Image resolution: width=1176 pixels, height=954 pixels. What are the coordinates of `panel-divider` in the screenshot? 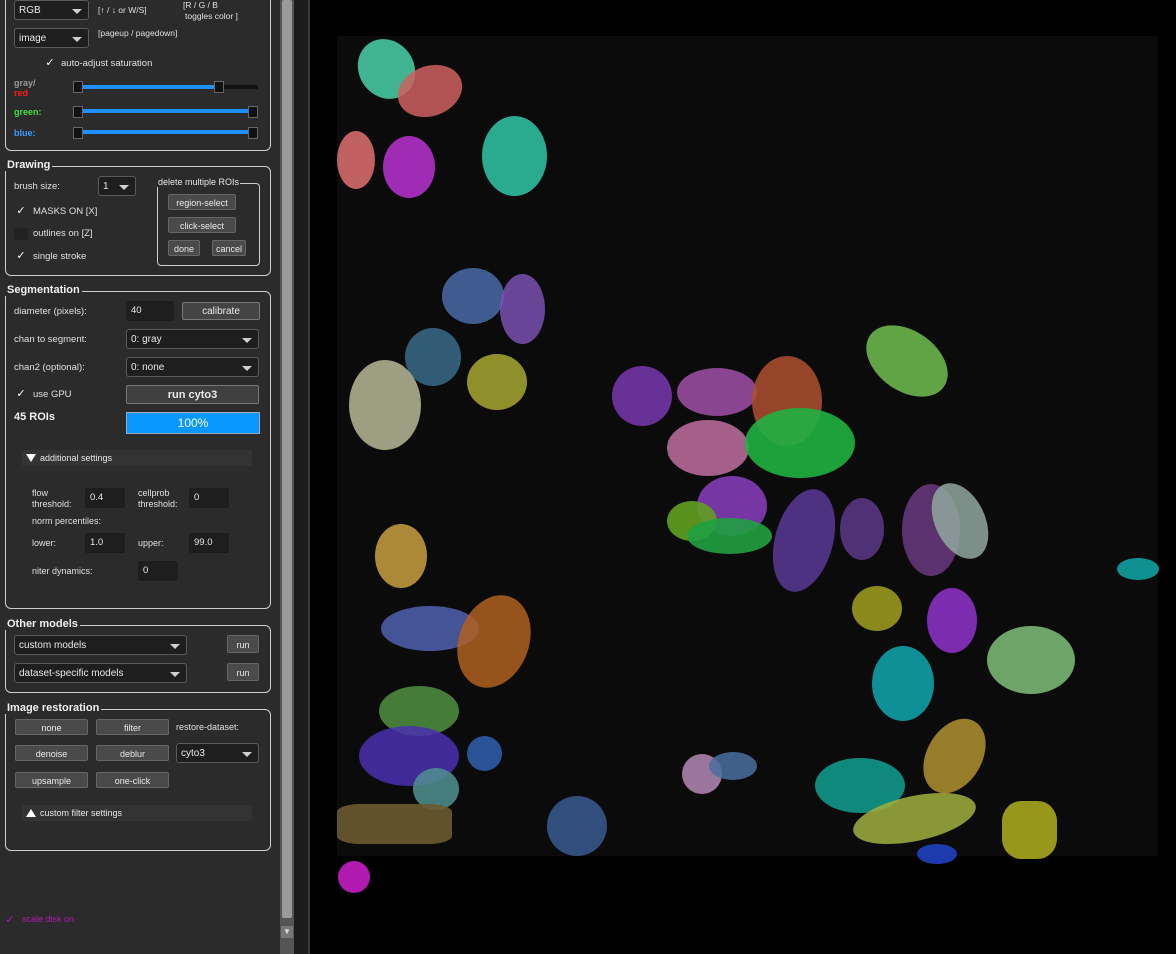 It's located at (301, 477).